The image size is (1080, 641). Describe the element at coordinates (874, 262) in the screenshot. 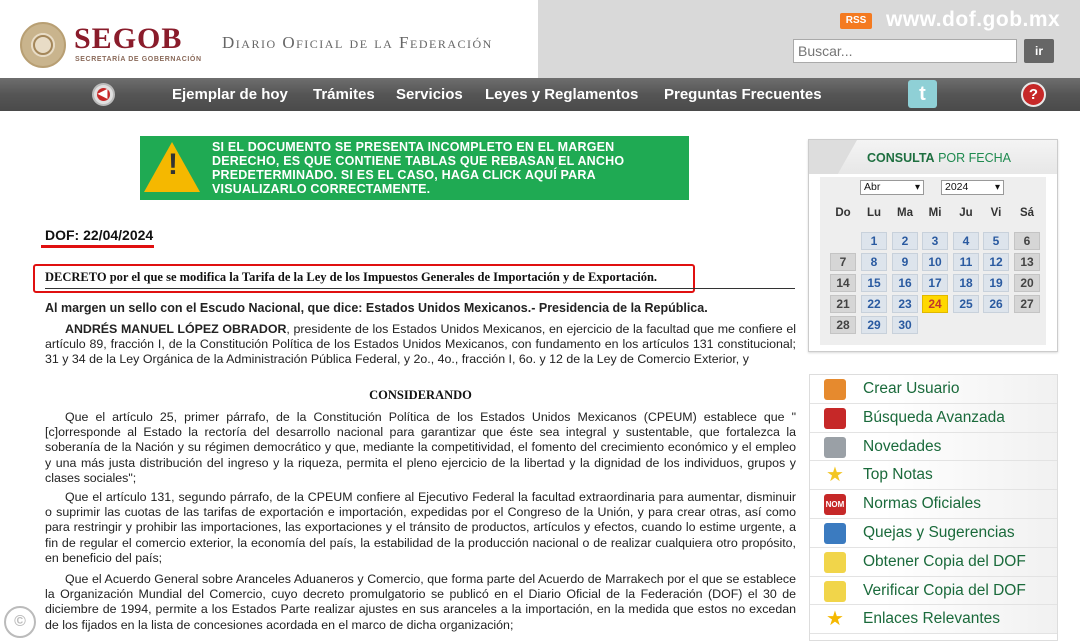

I see `calendar-day: 8` at that location.